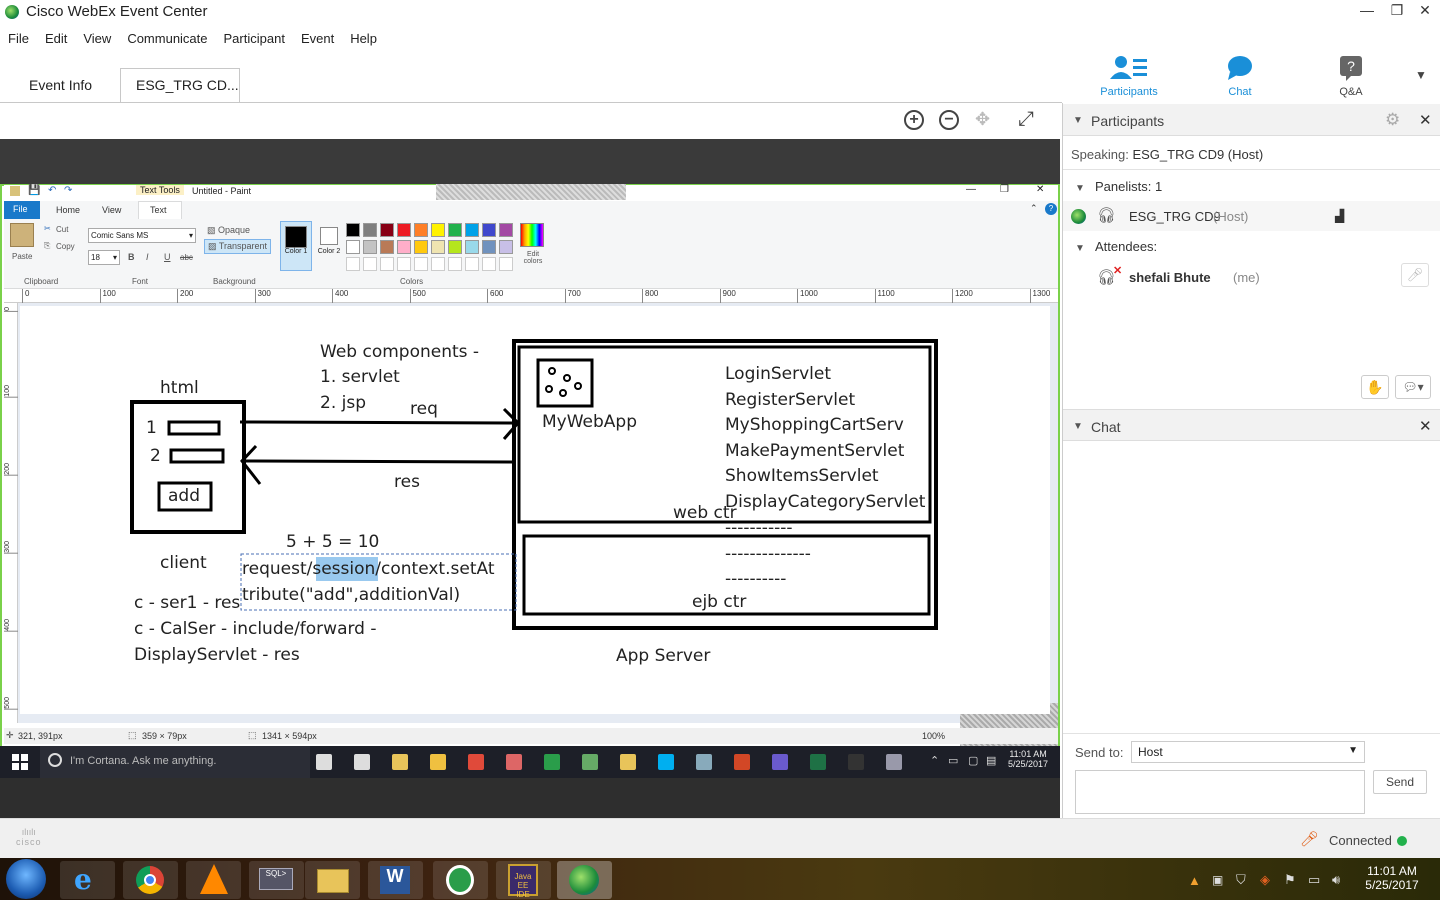 Image resolution: width=1440 pixels, height=900 pixels. Describe the element at coordinates (167, 257) in the screenshot. I see `underline-icon: U` at that location.